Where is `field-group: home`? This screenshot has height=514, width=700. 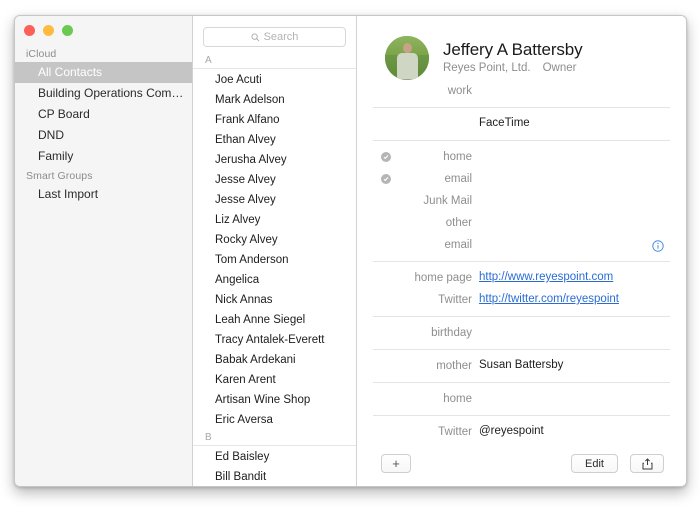
field-group: home is located at coordinates (521, 399).